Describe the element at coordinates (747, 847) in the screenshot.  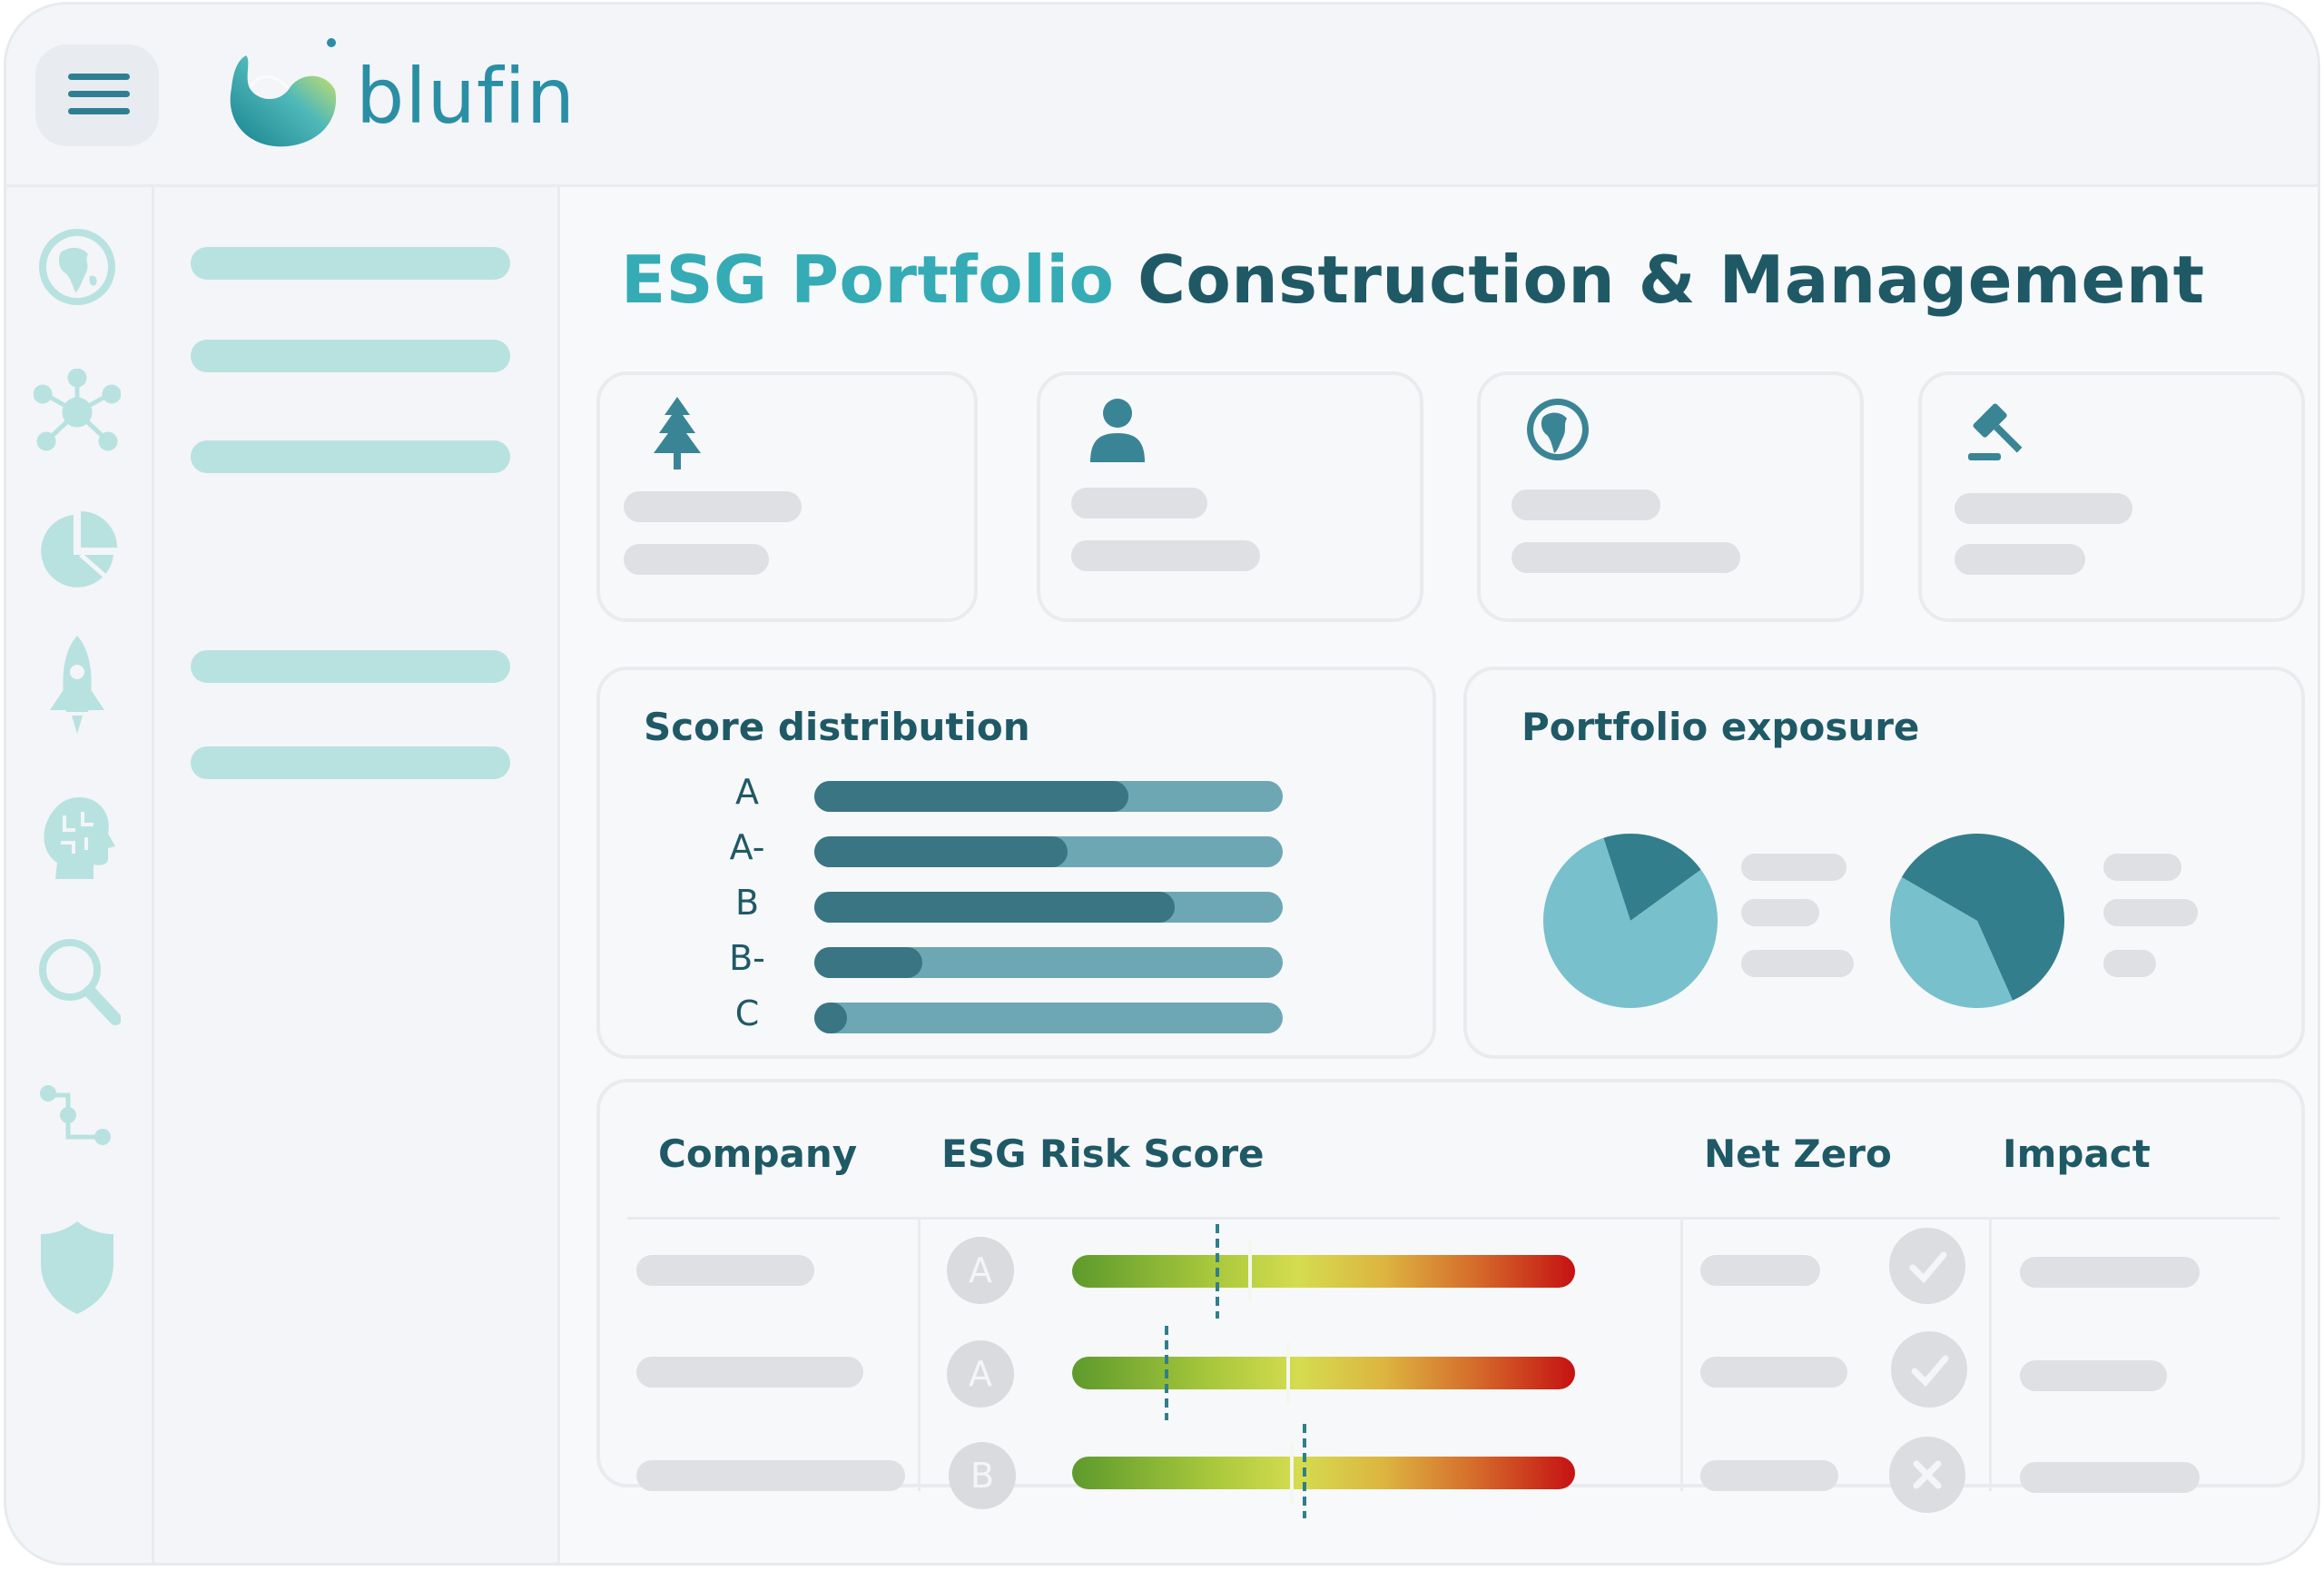
I see `score-category-label: A-` at that location.